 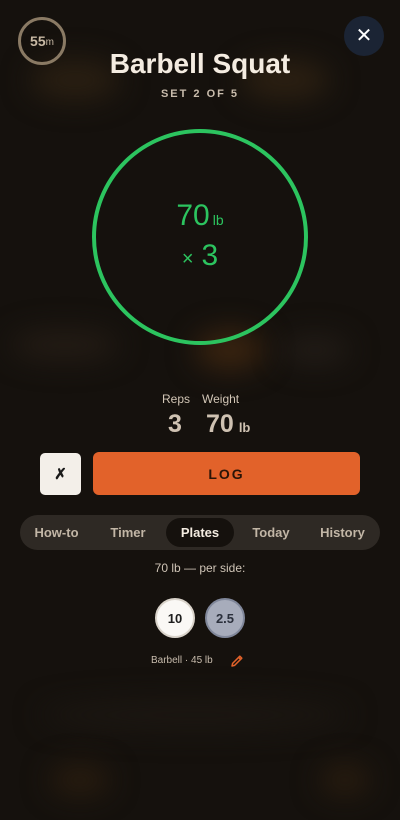 What do you see at coordinates (49, 42) in the screenshot?
I see `rest-timer-unit: m` at bounding box center [49, 42].